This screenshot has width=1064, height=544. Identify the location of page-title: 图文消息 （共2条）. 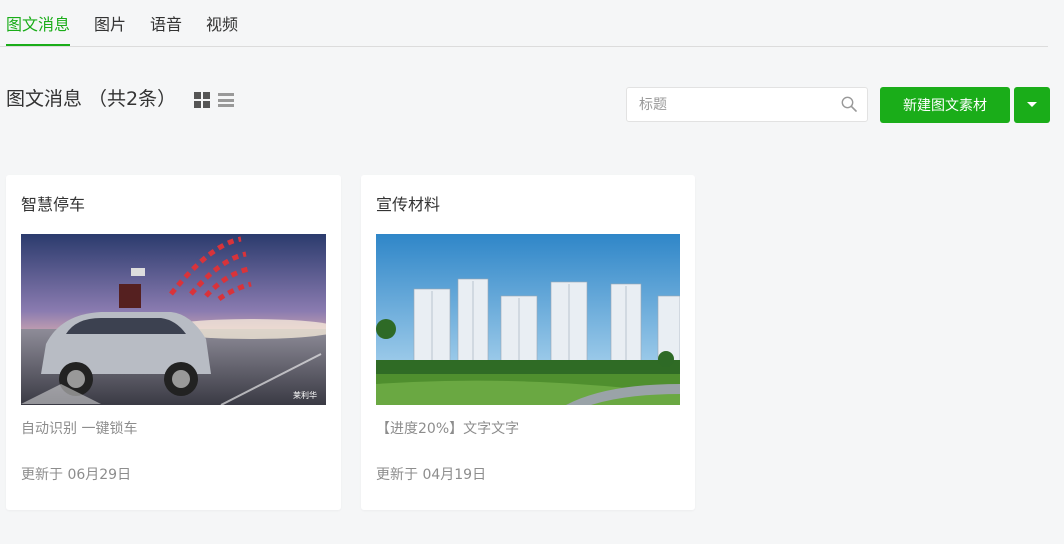
(91, 99).